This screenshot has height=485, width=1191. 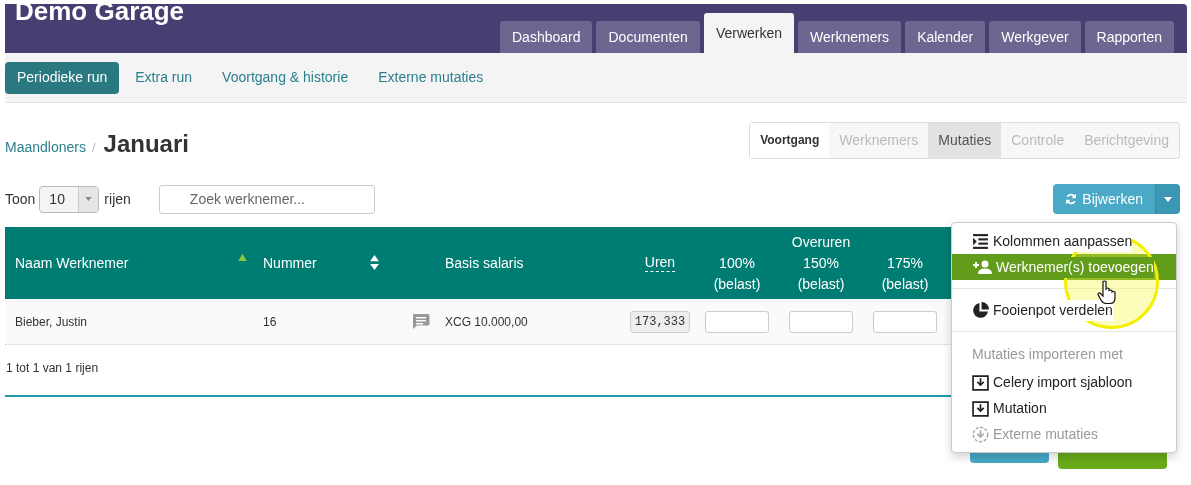 I want to click on app-title: Demo Garage, so click(x=100, y=12).